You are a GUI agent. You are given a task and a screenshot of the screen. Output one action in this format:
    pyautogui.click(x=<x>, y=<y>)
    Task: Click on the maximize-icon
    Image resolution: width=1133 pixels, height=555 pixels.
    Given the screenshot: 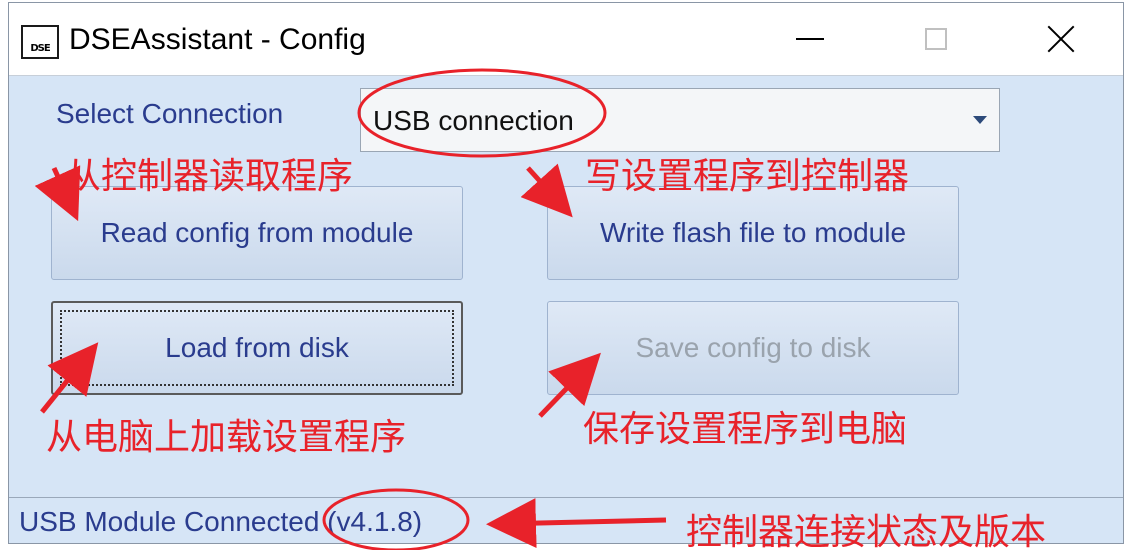 What is the action you would take?
    pyautogui.click(x=936, y=39)
    